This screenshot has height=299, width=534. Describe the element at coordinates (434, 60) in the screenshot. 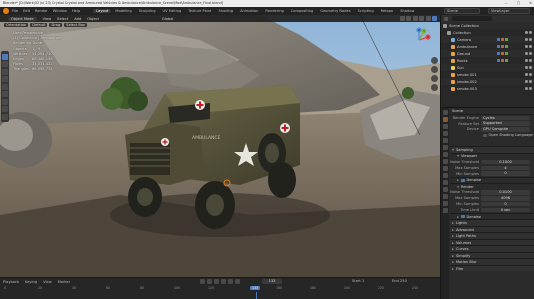

I see `zoom-icon` at that location.